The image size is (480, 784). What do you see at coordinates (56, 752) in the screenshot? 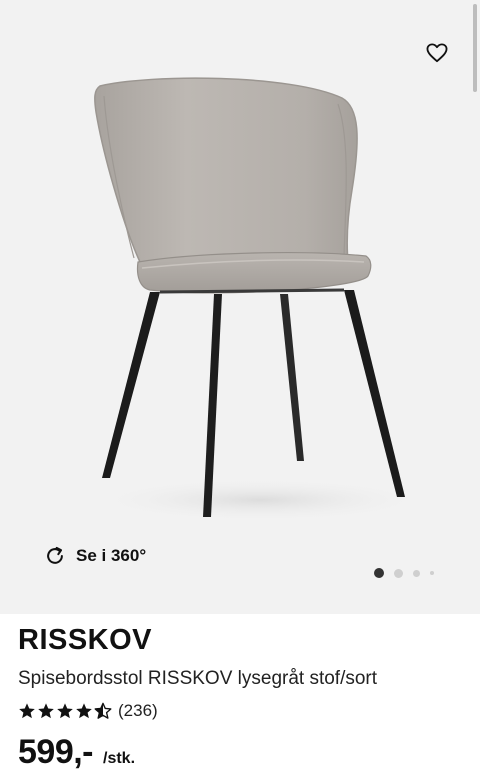
I see `price: 599,-` at bounding box center [56, 752].